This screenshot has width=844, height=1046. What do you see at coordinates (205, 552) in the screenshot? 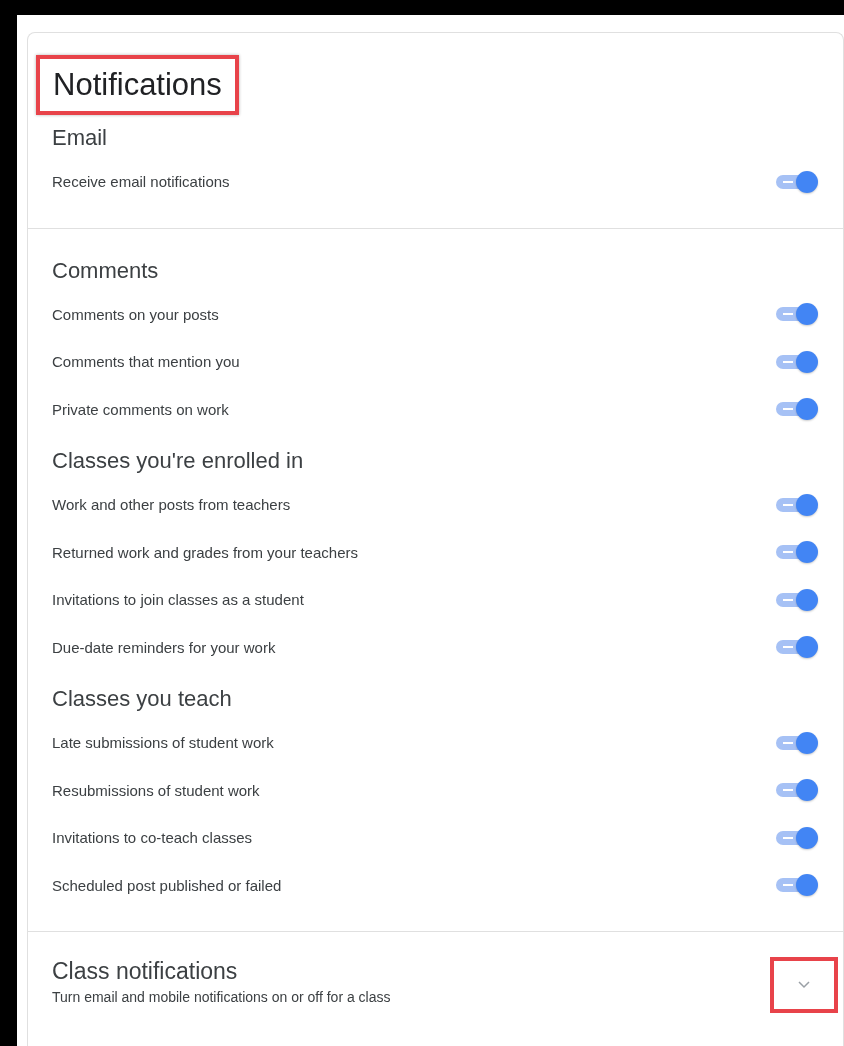
I see `setting-label: Returned work and grades from your teachers` at bounding box center [205, 552].